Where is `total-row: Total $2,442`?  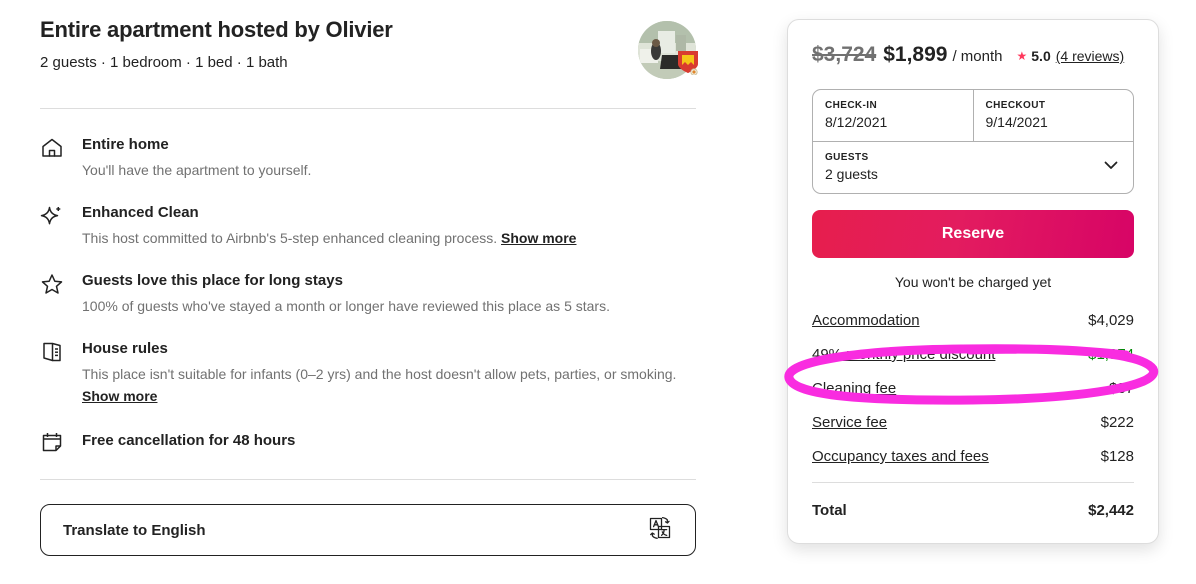
total-row: Total $2,442 is located at coordinates (973, 510).